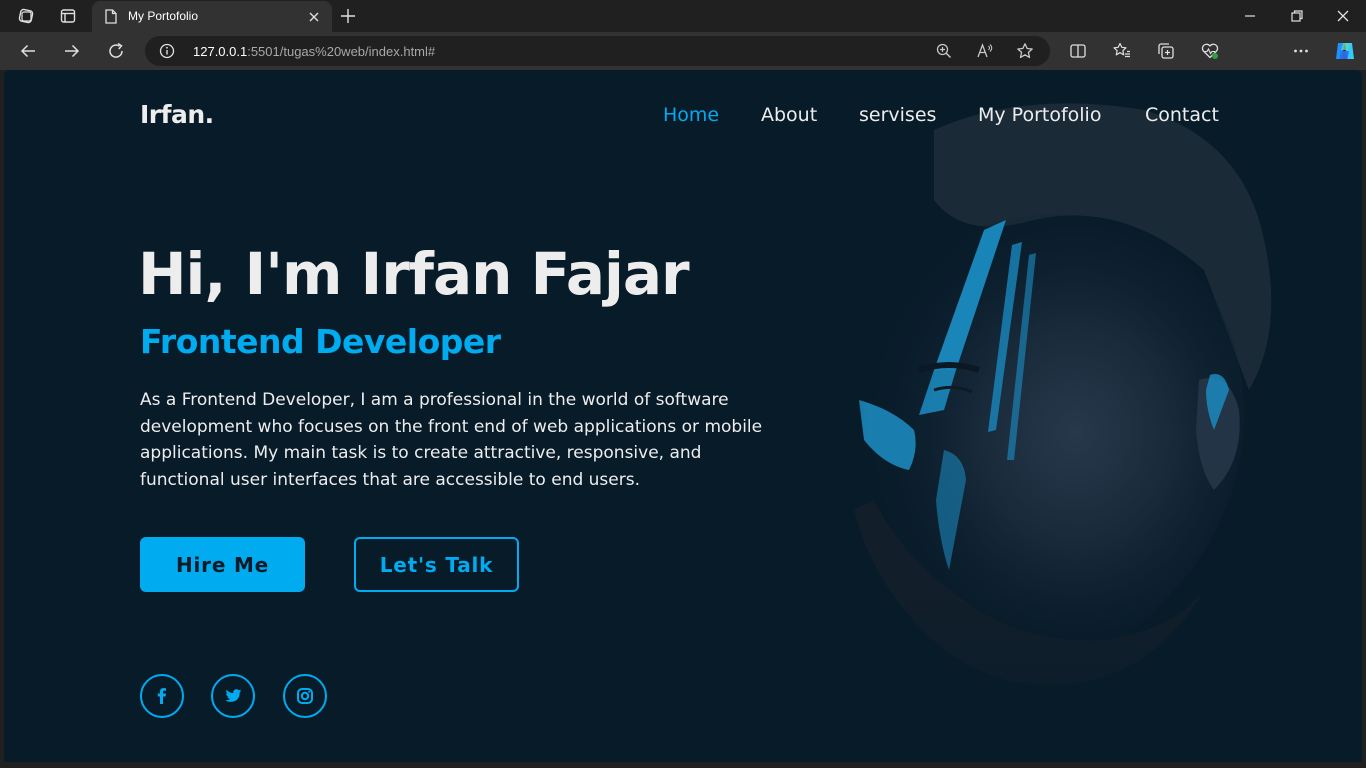 The image size is (1366, 768). What do you see at coordinates (1025, 51) in the screenshot?
I see `favorite-star-icon` at bounding box center [1025, 51].